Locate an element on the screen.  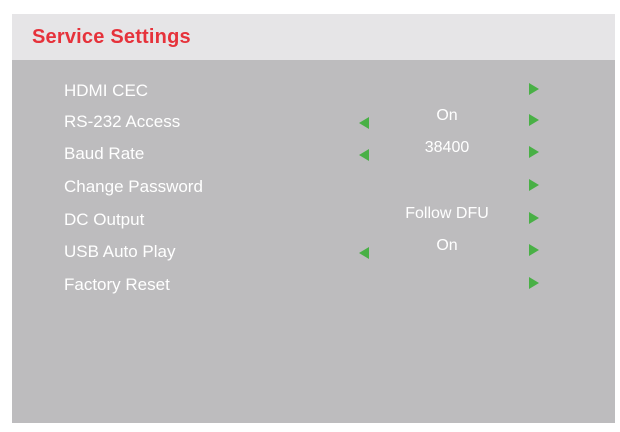
menu-item-label: DC Output is located at coordinates (104, 219).